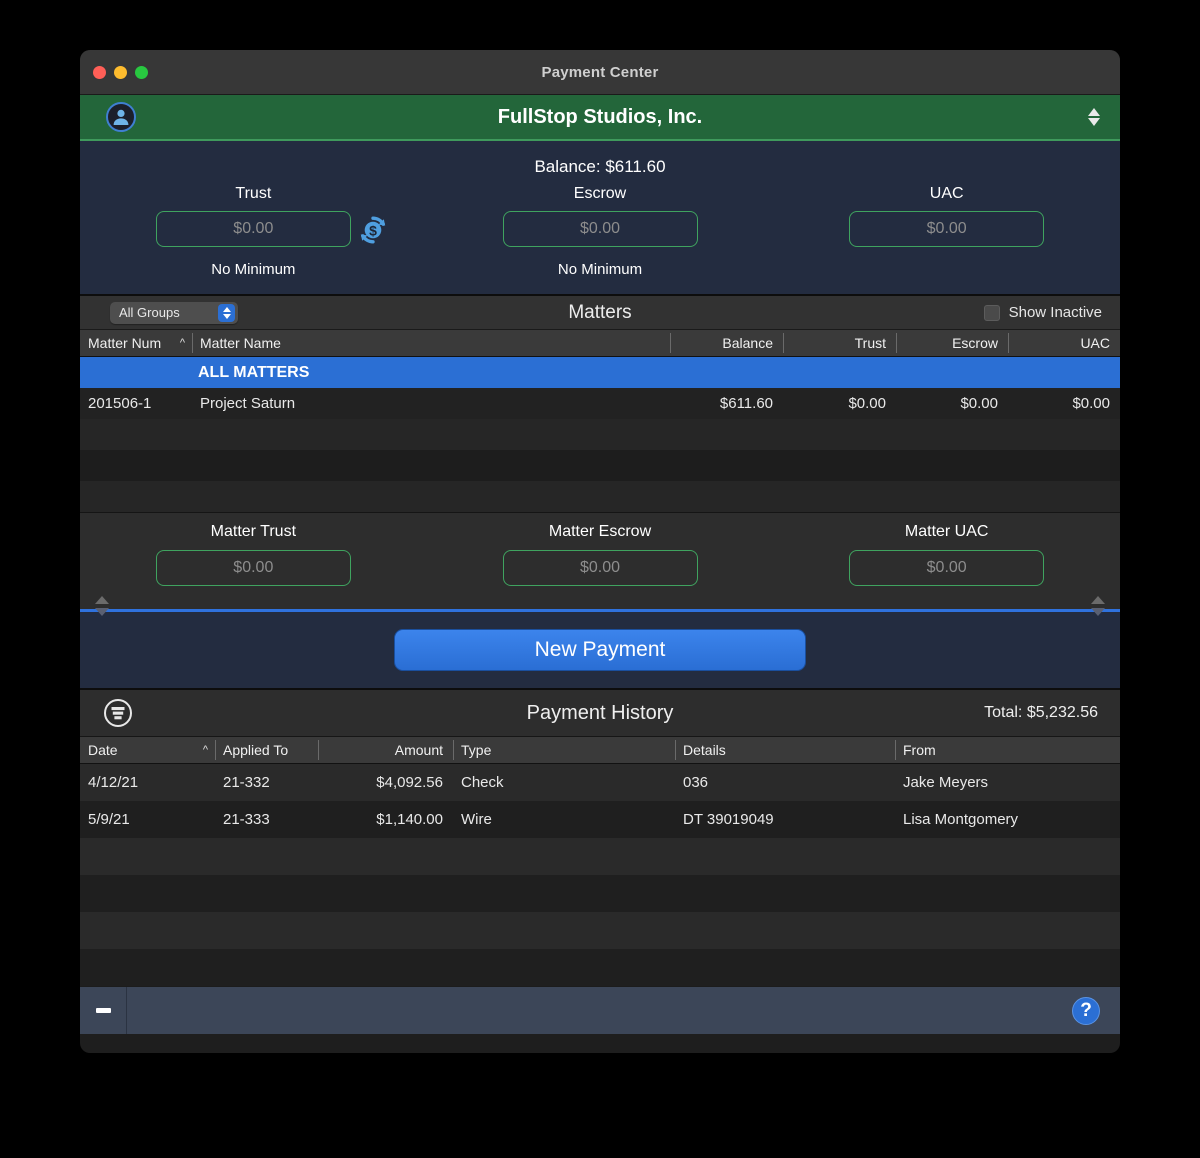 The height and width of the screenshot is (1158, 1200). I want to click on column-header-matter-name: Matter Name, so click(431, 343).